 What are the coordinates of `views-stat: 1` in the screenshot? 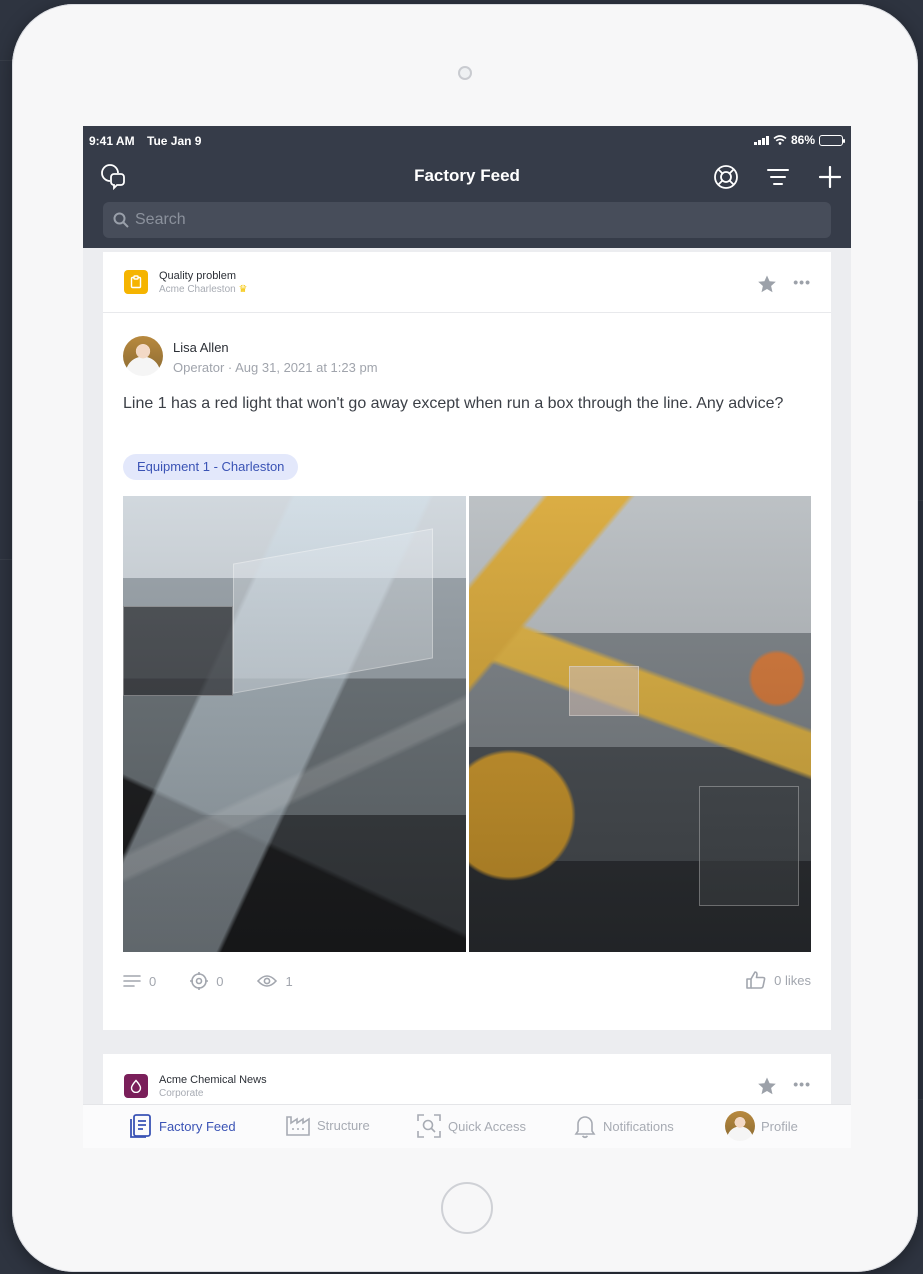 It's located at (275, 981).